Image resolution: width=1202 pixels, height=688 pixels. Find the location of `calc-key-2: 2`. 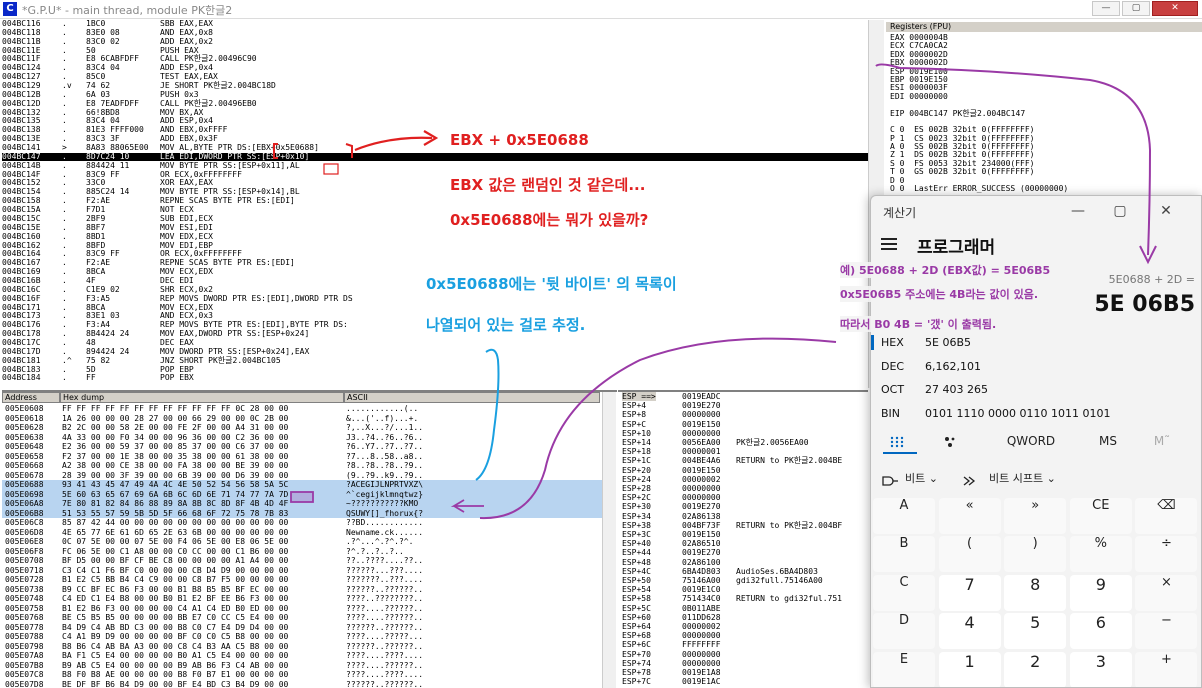

calc-key-2: 2 is located at coordinates (1035, 669).